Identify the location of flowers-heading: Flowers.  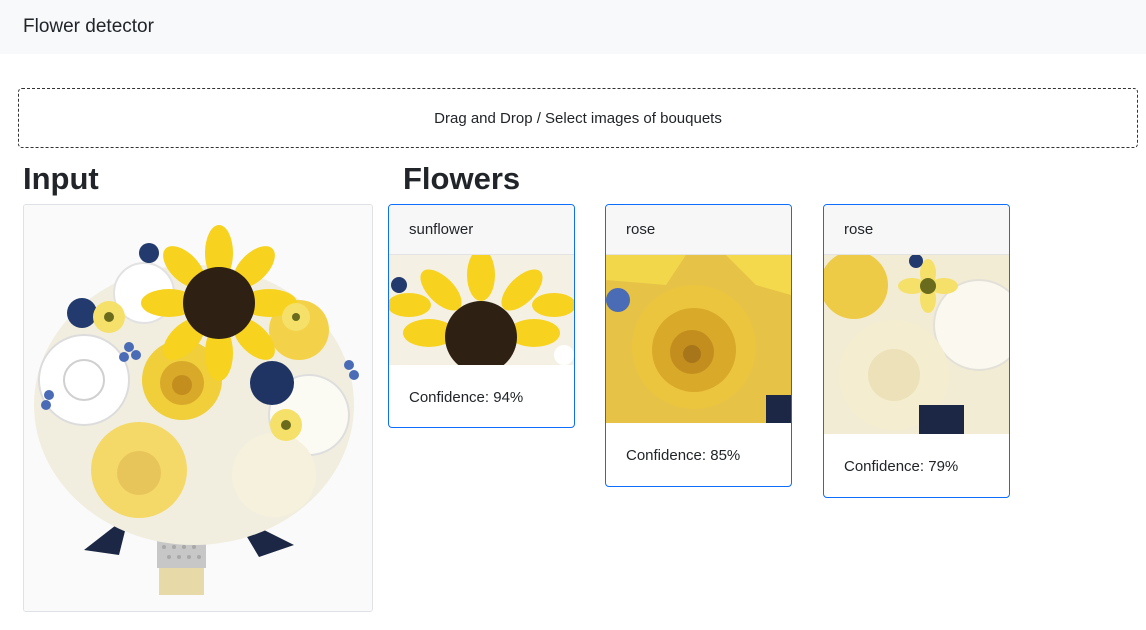
(462, 178).